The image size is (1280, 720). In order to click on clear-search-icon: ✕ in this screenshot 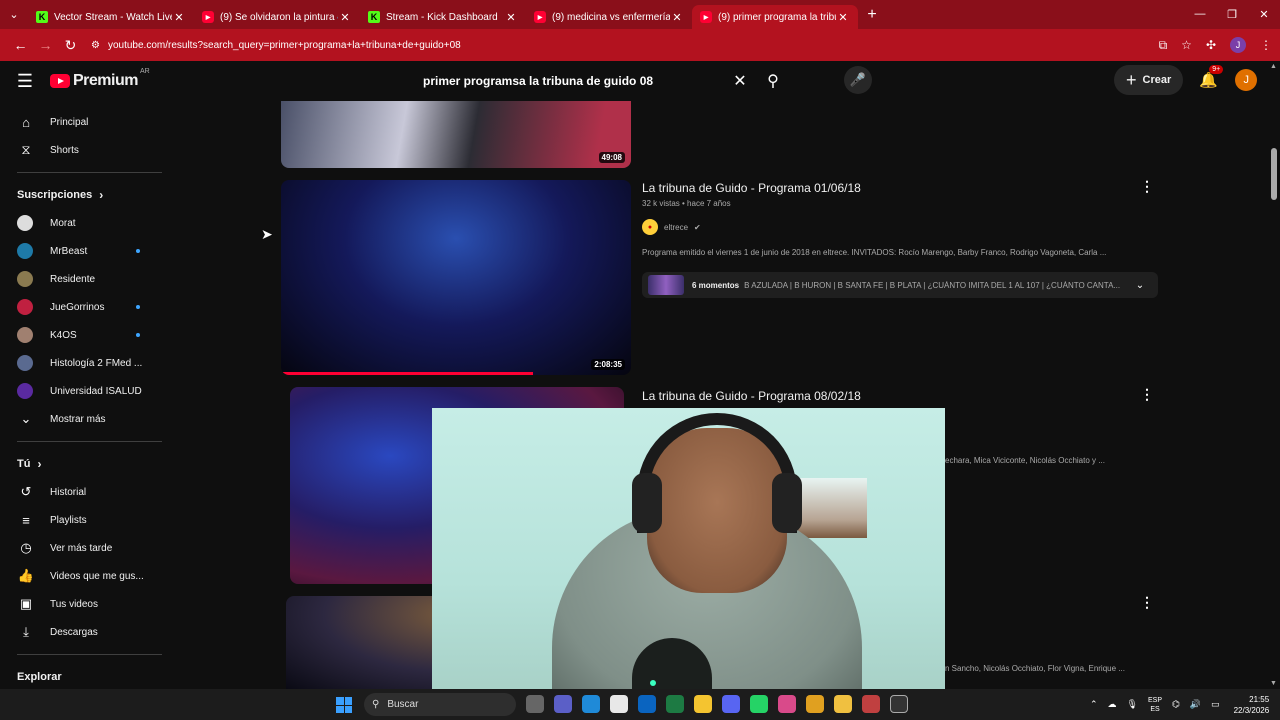, I will do `click(740, 81)`.